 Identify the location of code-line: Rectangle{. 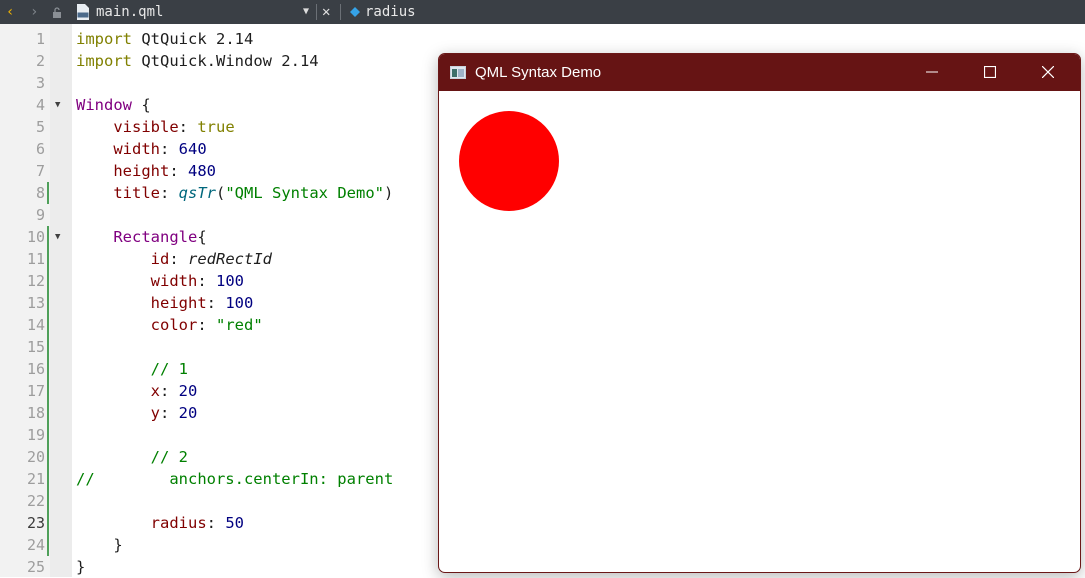
(234, 237).